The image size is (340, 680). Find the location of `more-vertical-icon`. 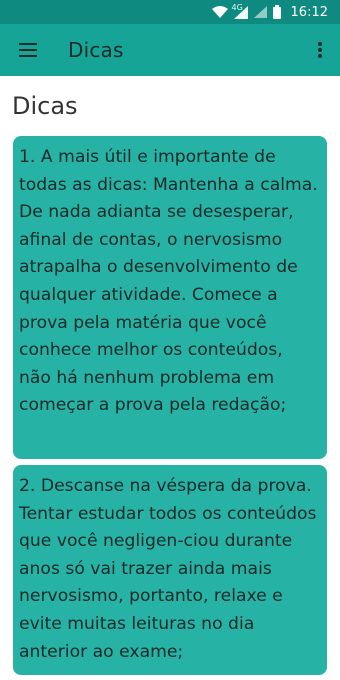

more-vertical-icon is located at coordinates (320, 50).